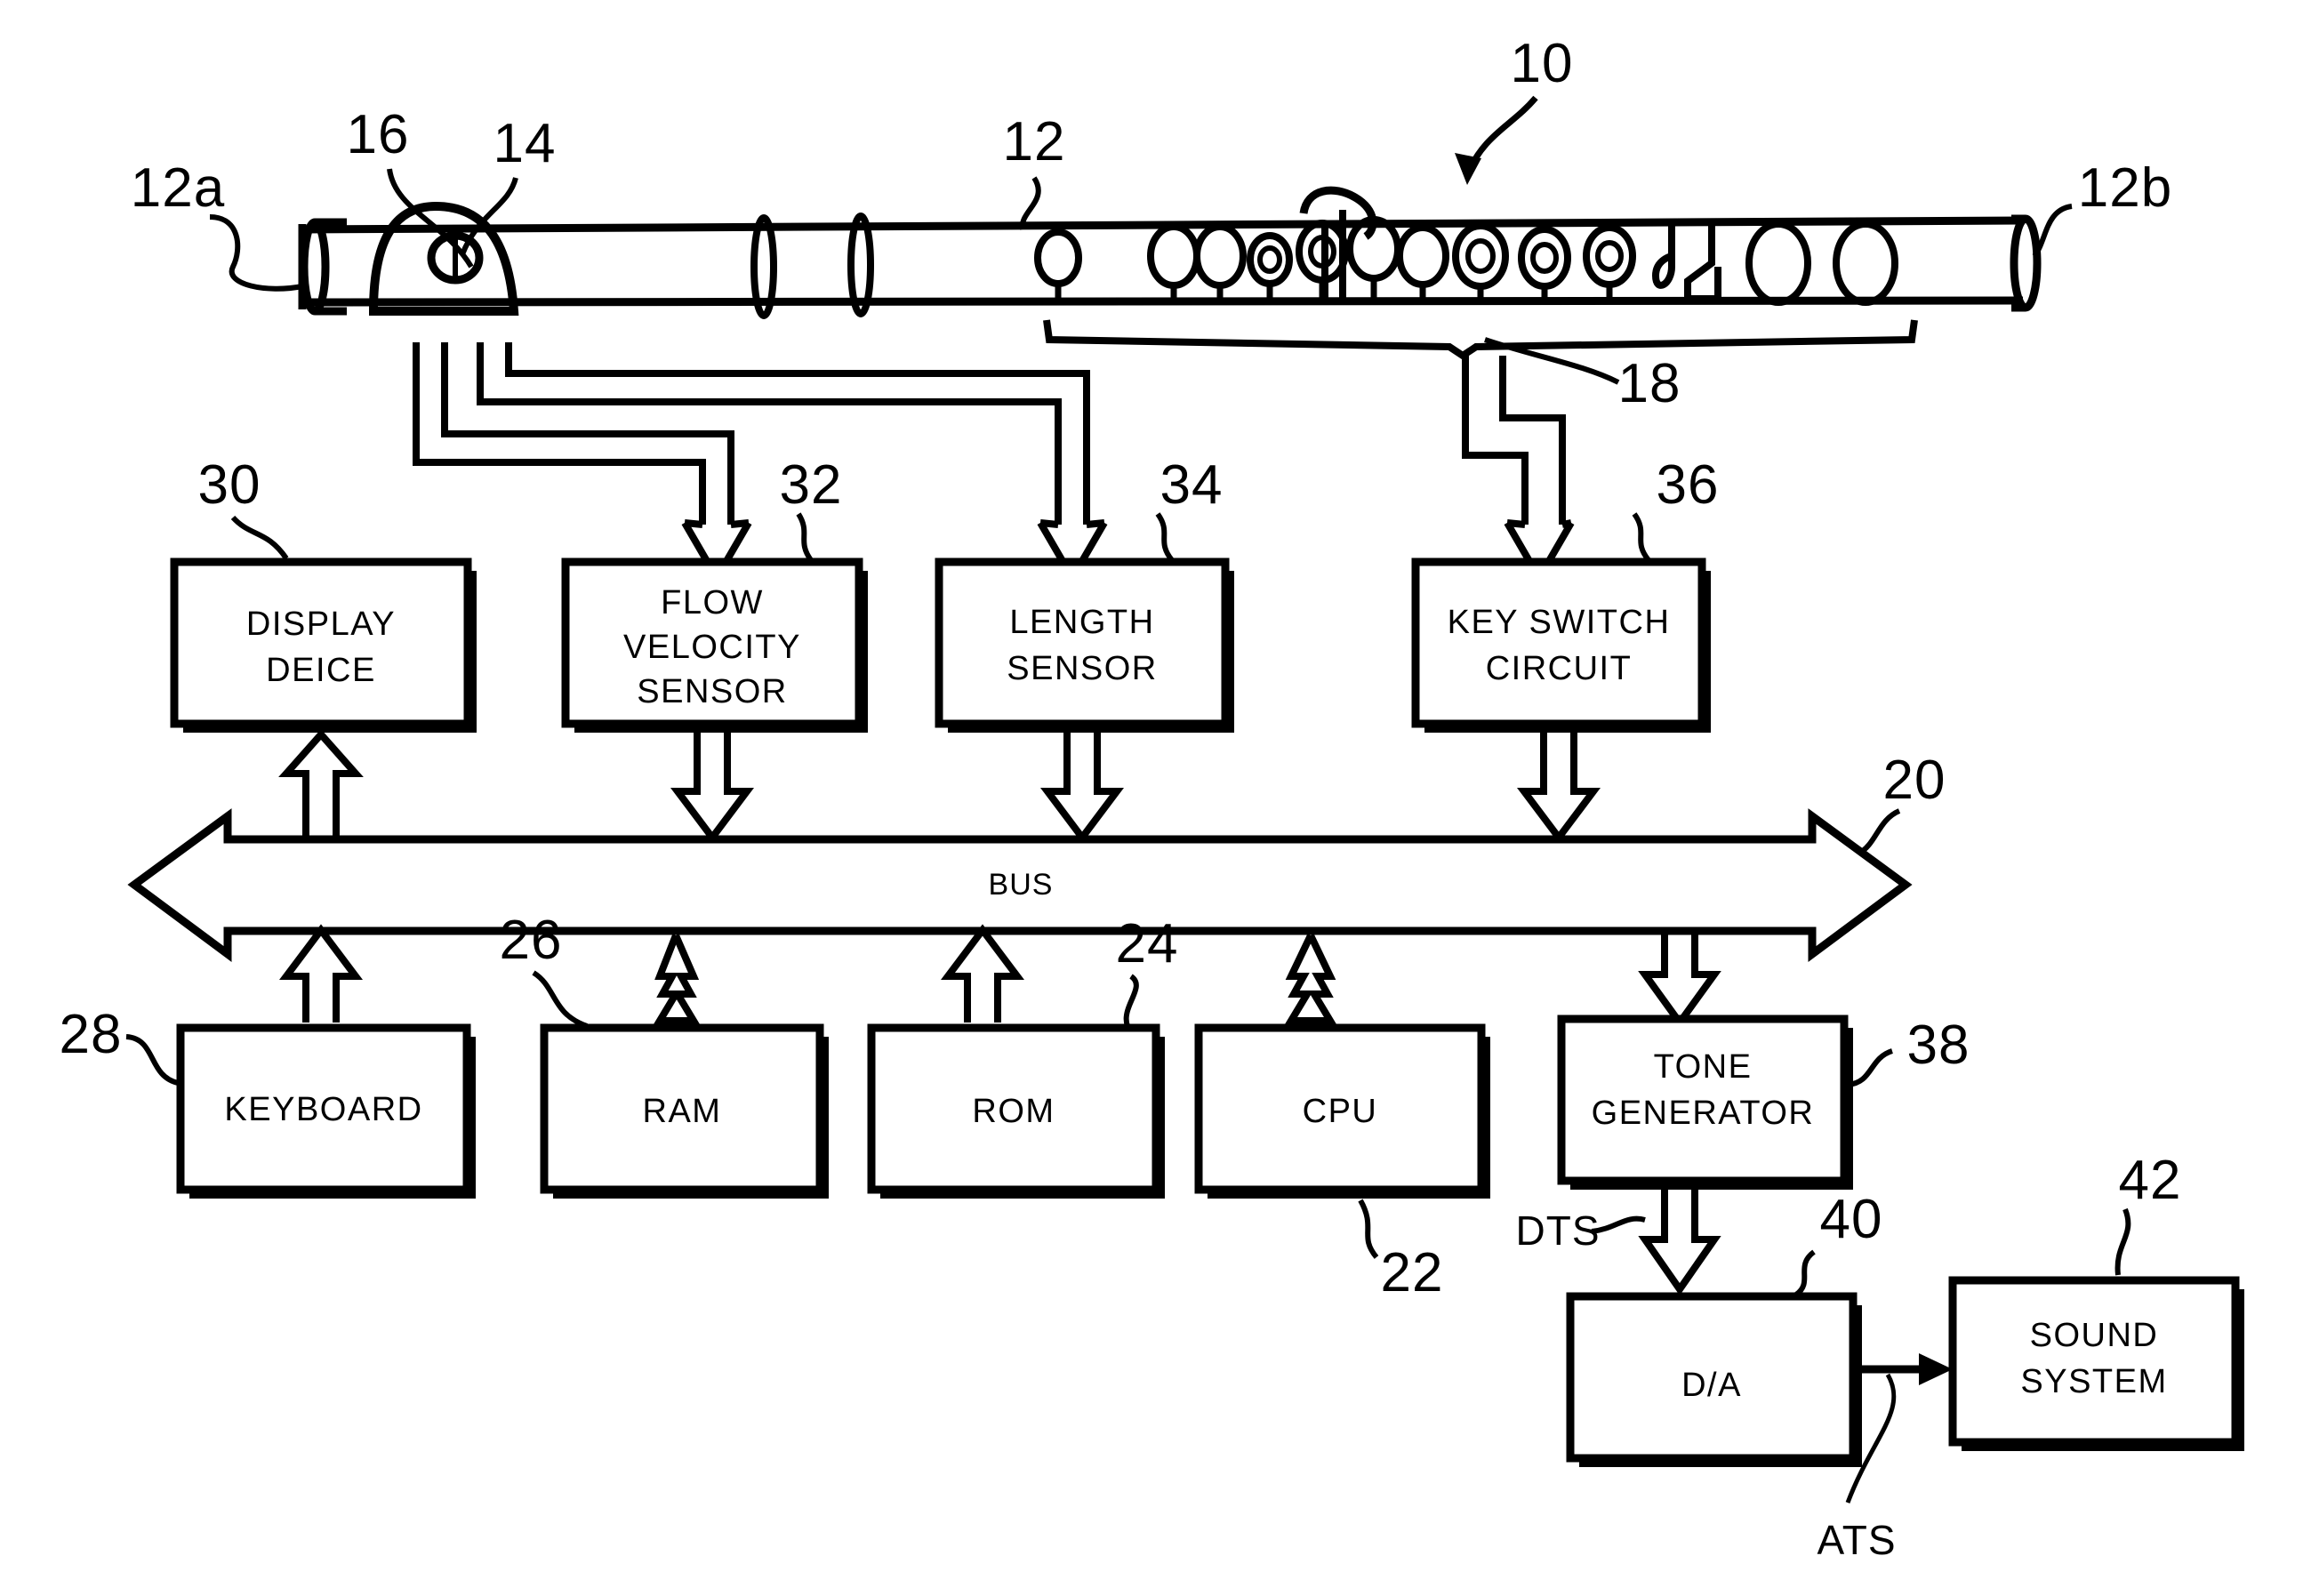  I want to click on arrow-bus-ram-bidirectional, so click(677, 979).